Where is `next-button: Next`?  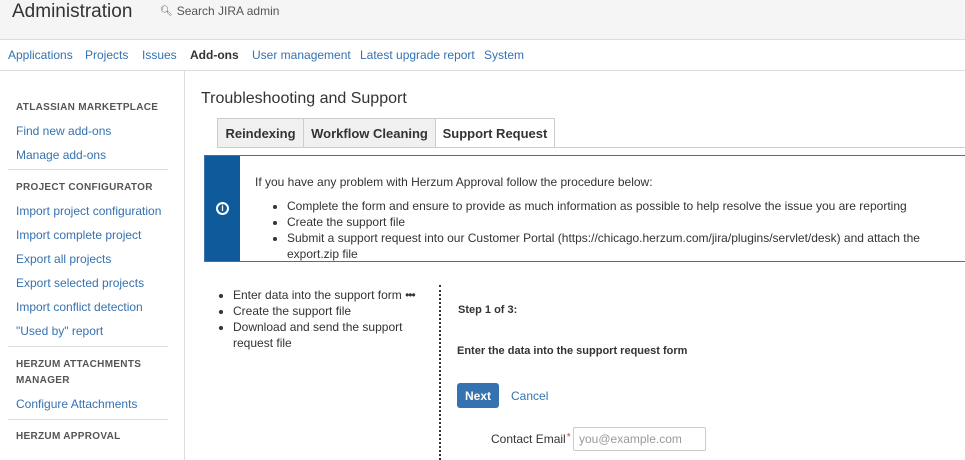 next-button: Next is located at coordinates (478, 395).